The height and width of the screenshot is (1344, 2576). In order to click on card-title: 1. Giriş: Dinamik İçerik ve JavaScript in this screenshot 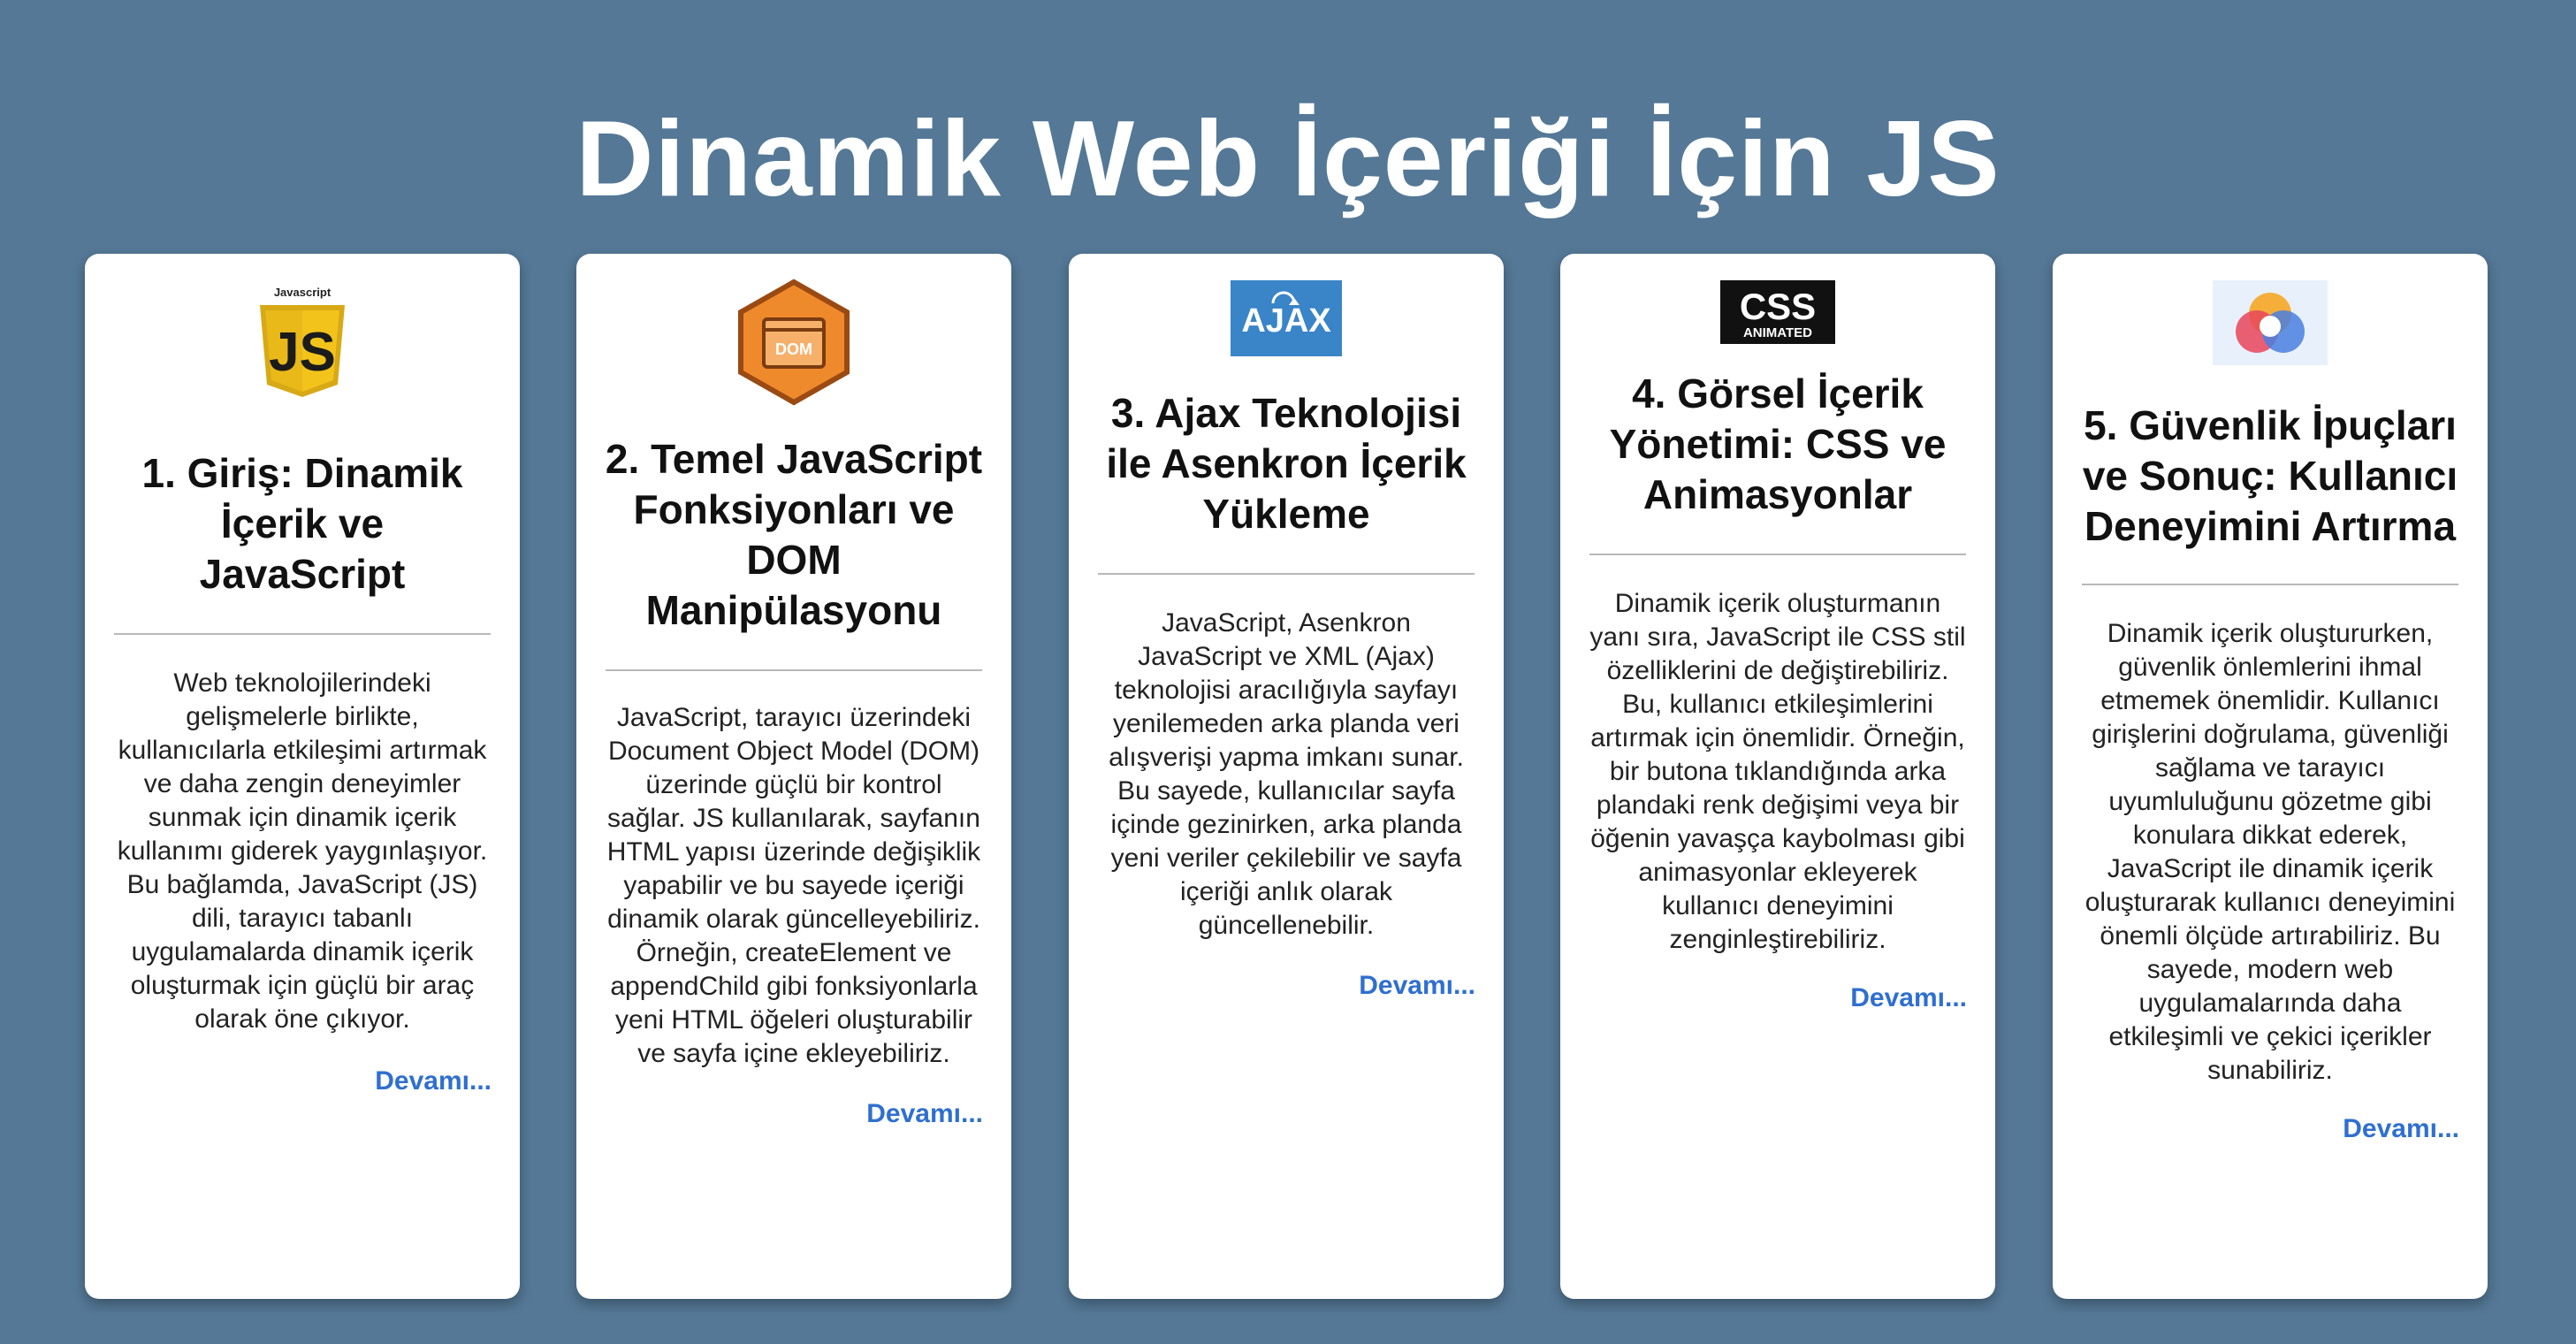, I will do `click(302, 523)`.